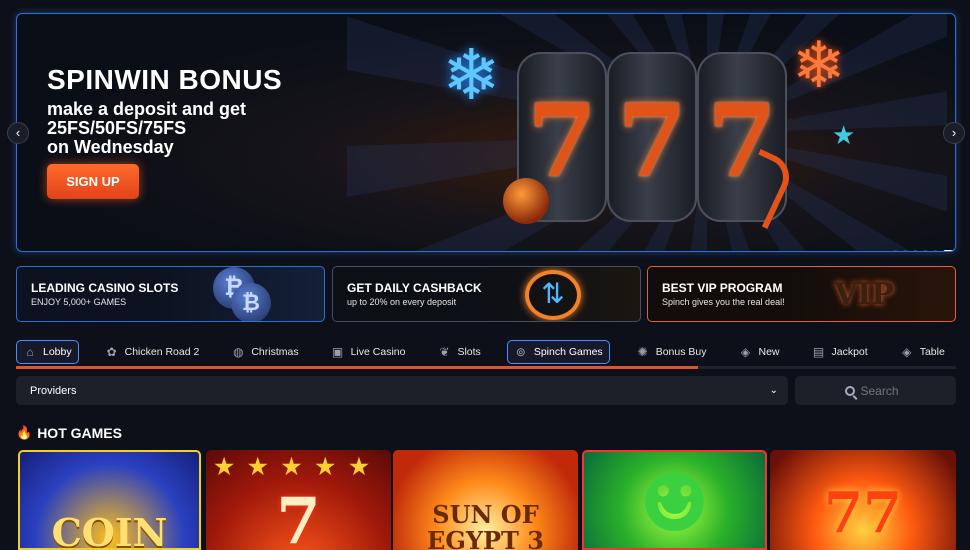 The width and height of the screenshot is (970, 550). What do you see at coordinates (485, 525) in the screenshot?
I see `game-art-text: SUN OF EGYPT 3` at bounding box center [485, 525].